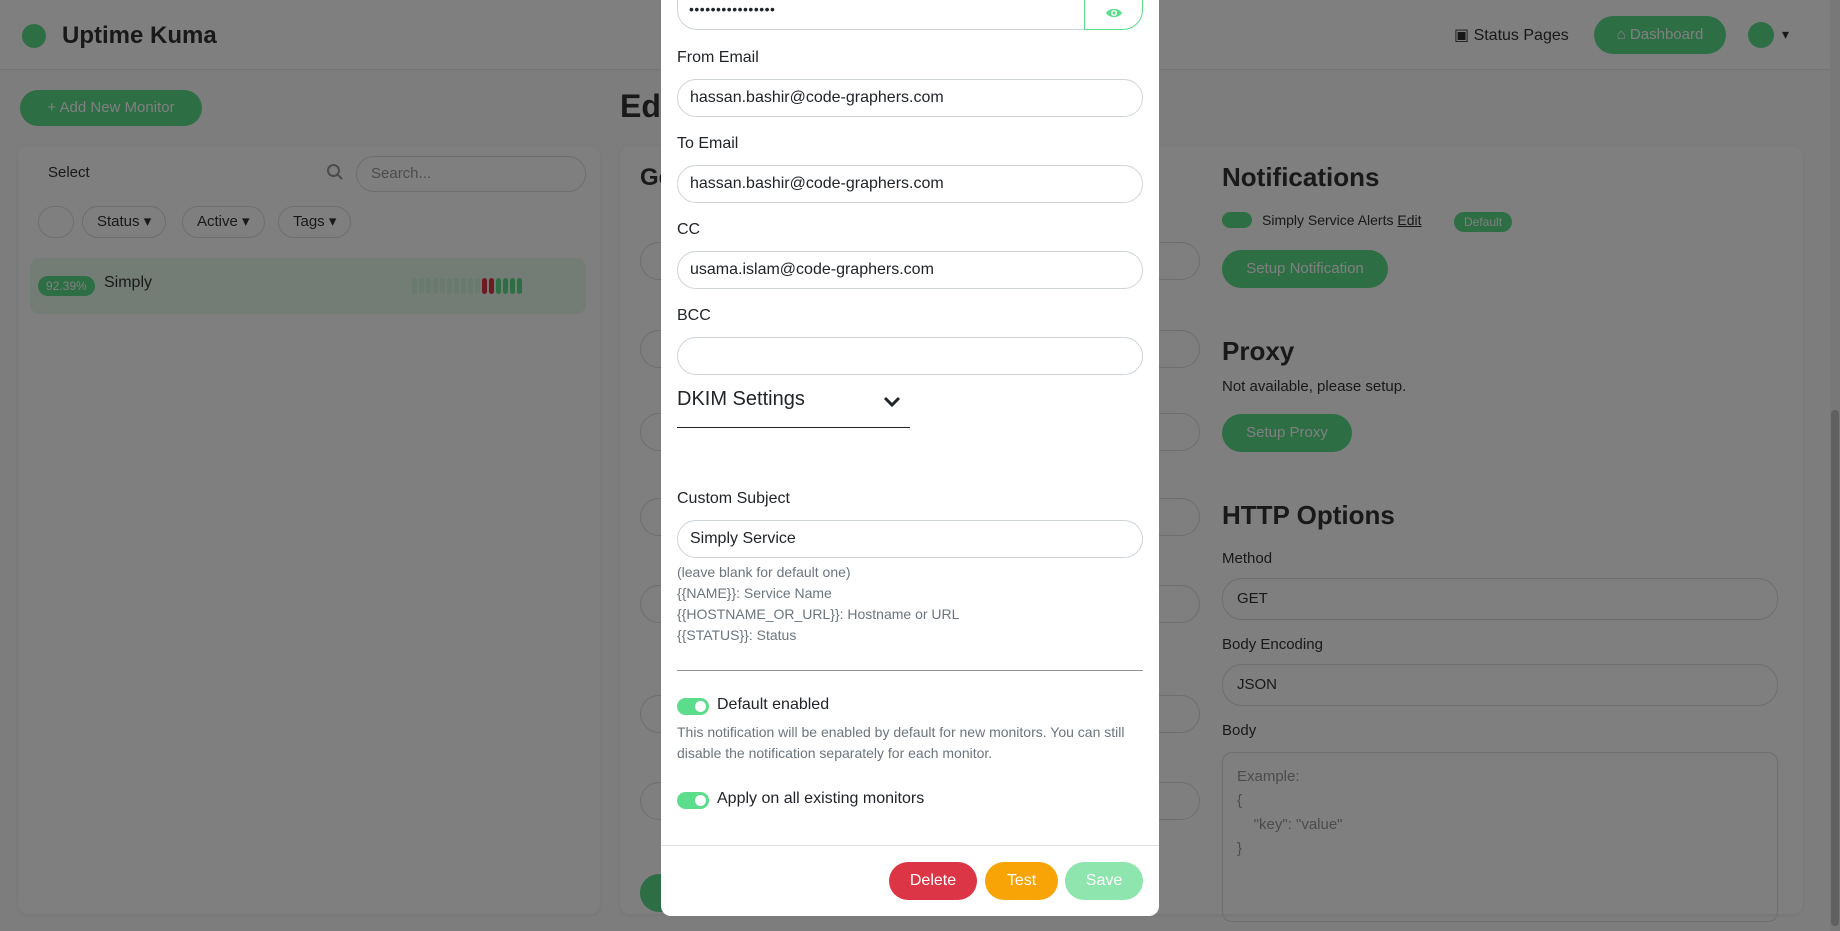 This screenshot has width=1840, height=931. What do you see at coordinates (733, 498) in the screenshot?
I see `custom-subject-label: Custom Subject` at bounding box center [733, 498].